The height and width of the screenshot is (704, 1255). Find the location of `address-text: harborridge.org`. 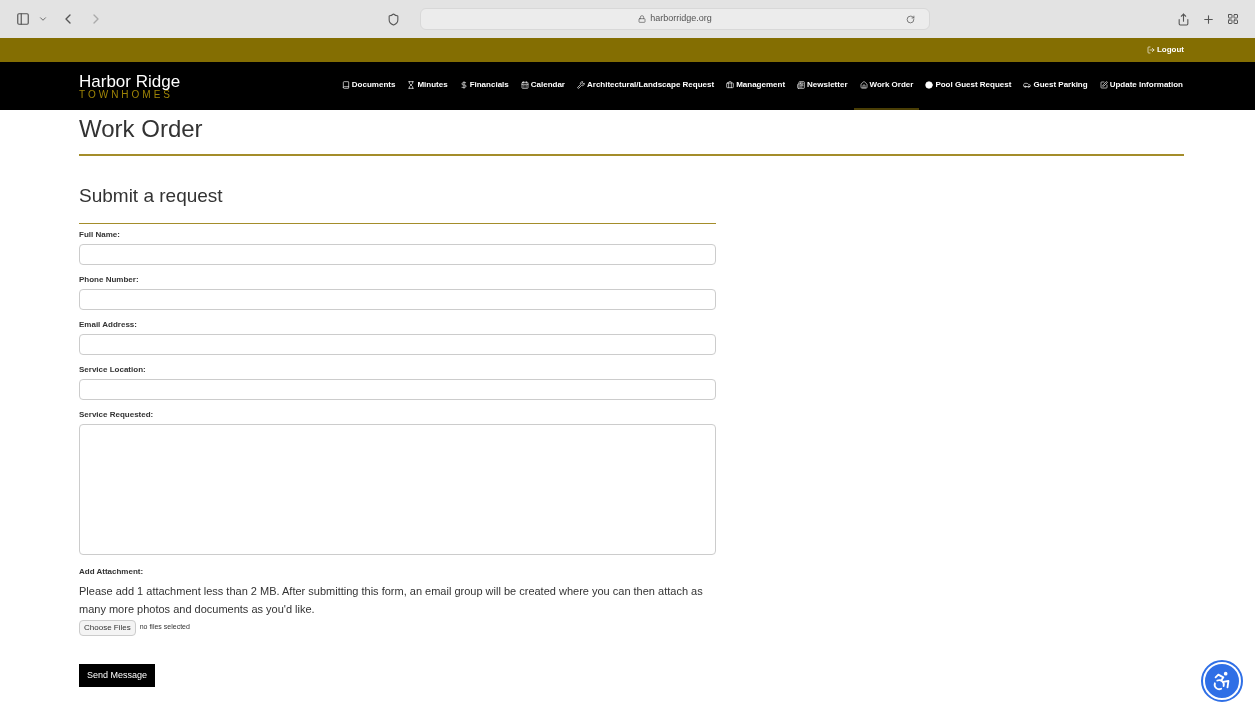

address-text: harborridge.org is located at coordinates (681, 19).